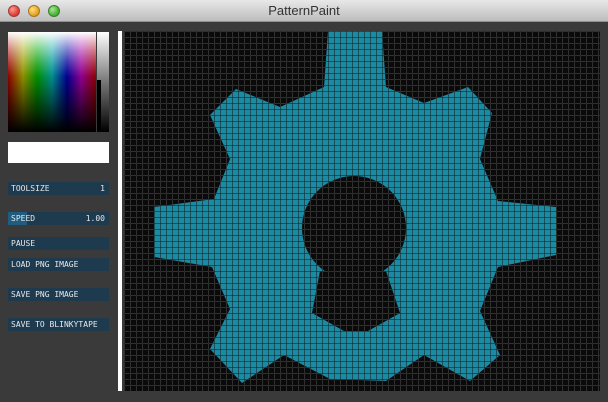 The image size is (608, 402). Describe the element at coordinates (45, 264) in the screenshot. I see `load-png-label: LOAD PNG IMAGE` at that location.